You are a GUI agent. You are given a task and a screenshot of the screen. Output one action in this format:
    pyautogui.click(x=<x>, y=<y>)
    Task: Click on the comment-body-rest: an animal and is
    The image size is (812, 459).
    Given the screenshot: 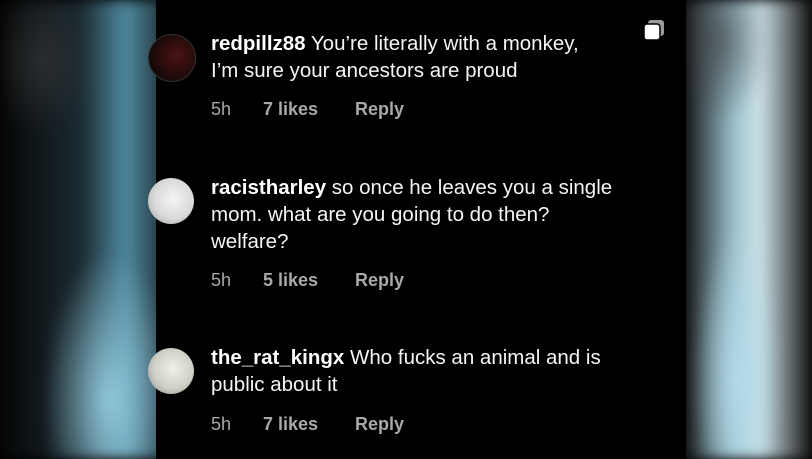 What is the action you would take?
    pyautogui.click(x=523, y=357)
    